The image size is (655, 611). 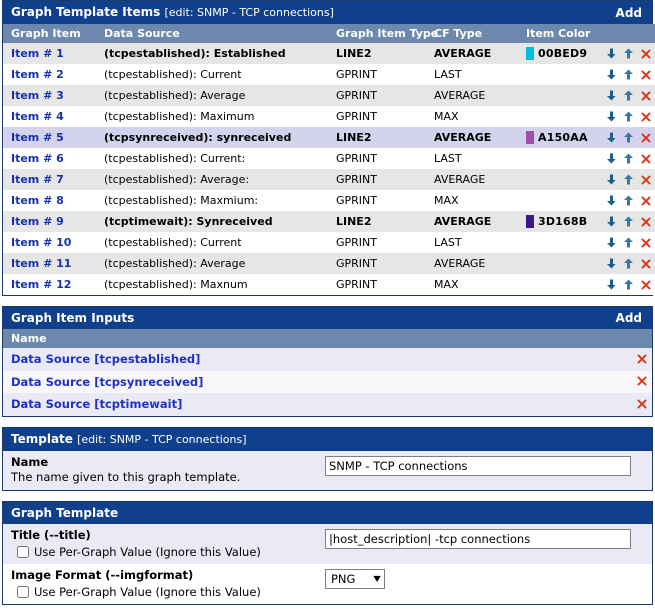 I want to click on cf-type-cell: MAX, so click(x=472, y=116).